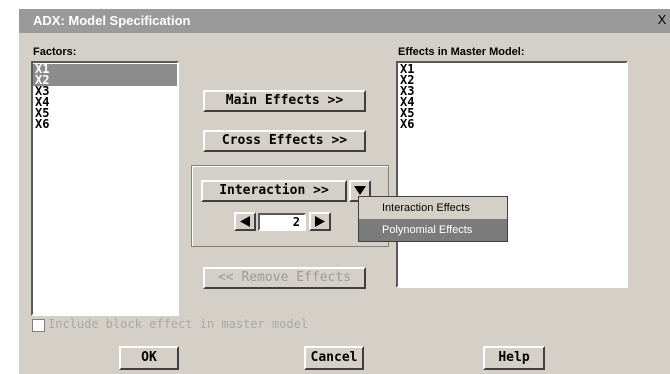 This screenshot has height=374, width=670. Describe the element at coordinates (55, 52) in the screenshot. I see `factors-label: Factors:` at that location.